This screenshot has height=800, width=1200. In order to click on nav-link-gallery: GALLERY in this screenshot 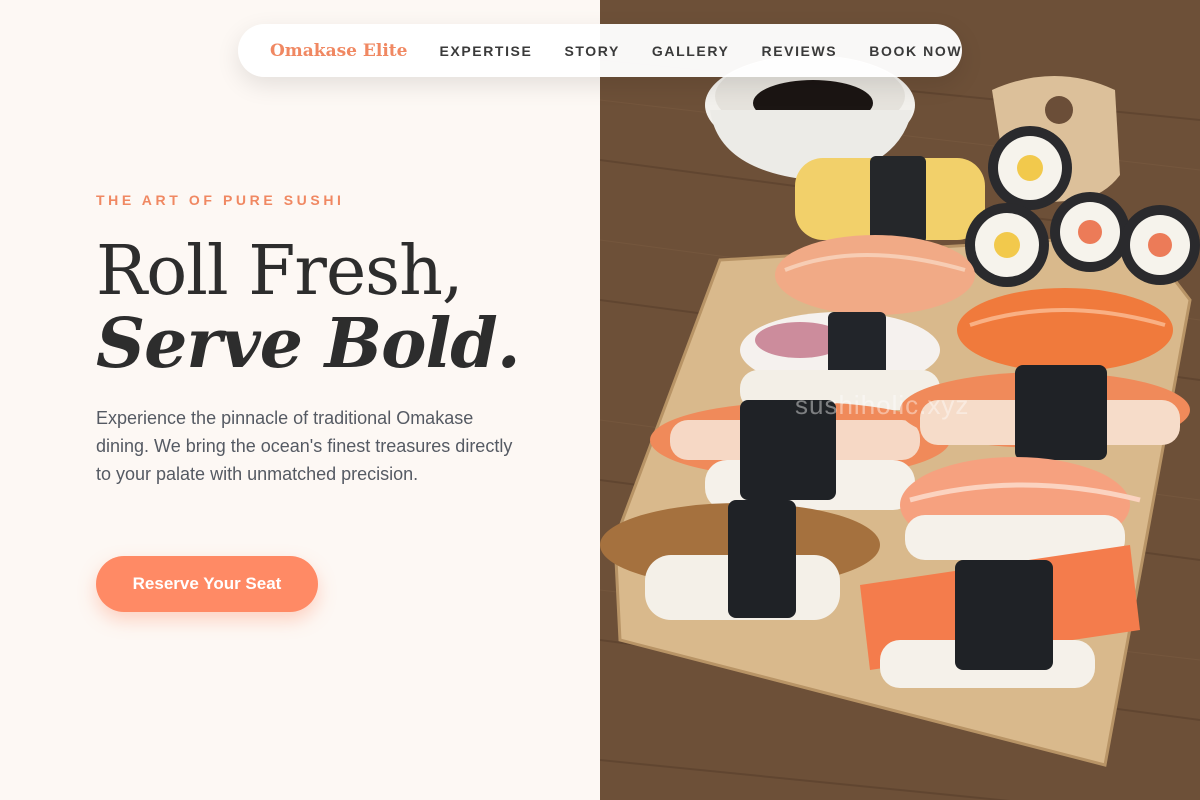, I will do `click(691, 51)`.